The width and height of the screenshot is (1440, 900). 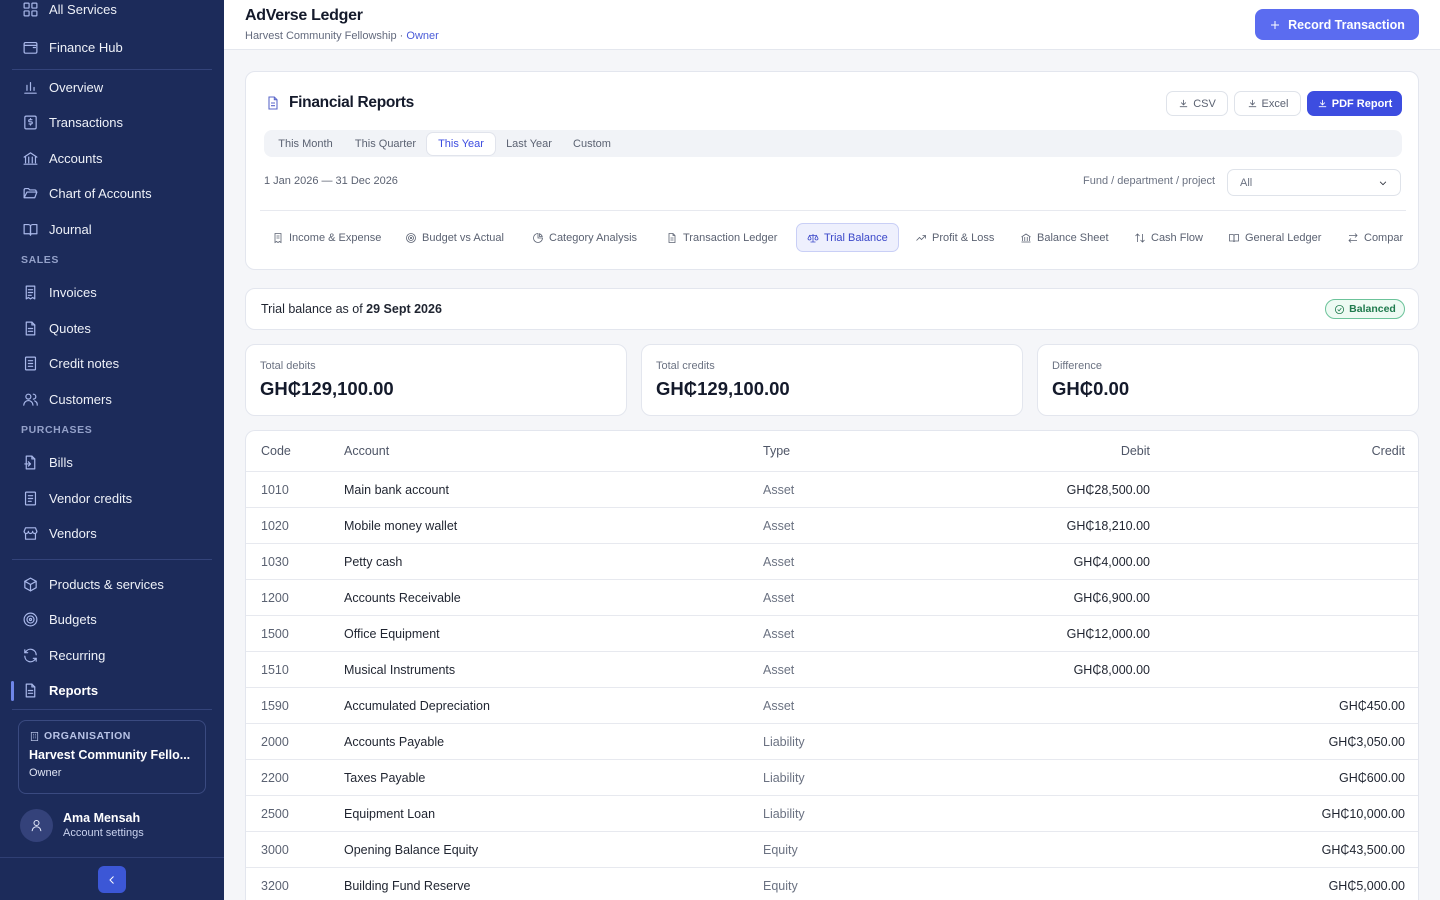 I want to click on cell-account: Petty cash, so click(x=373, y=561).